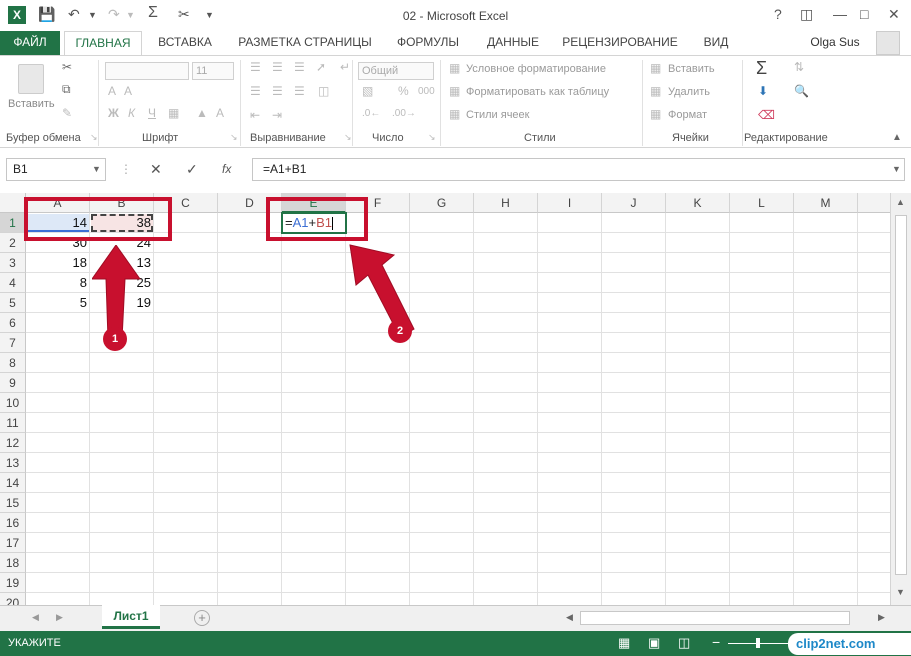 This screenshot has height=656, width=911. What do you see at coordinates (321, 67) in the screenshot?
I see `orientation-icon: ➚` at bounding box center [321, 67].